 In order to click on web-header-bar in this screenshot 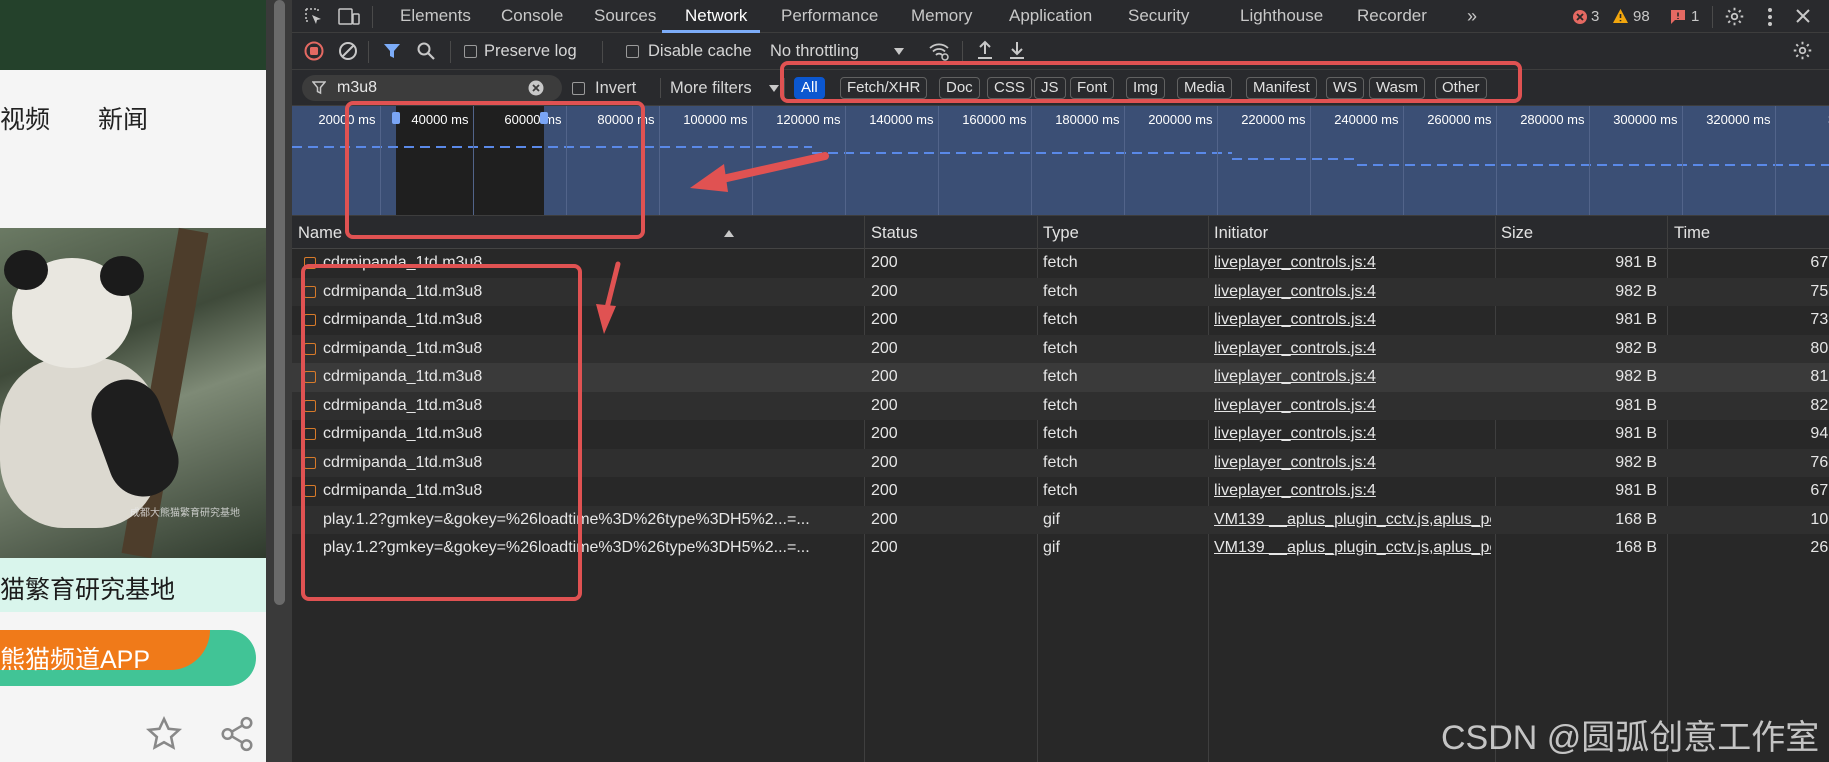, I will do `click(133, 35)`.